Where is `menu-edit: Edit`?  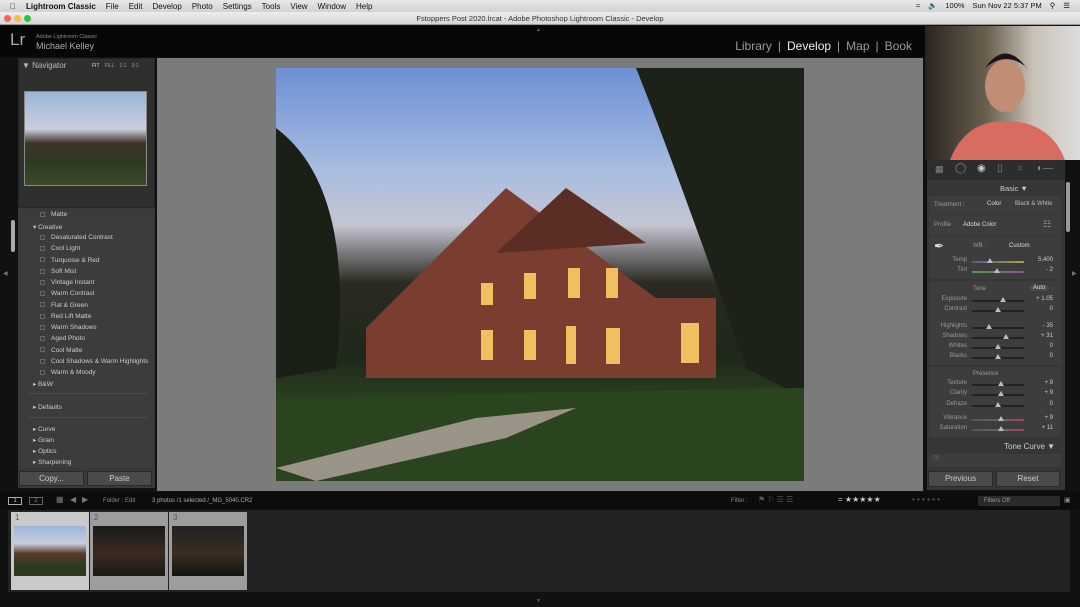 menu-edit: Edit is located at coordinates (136, 6).